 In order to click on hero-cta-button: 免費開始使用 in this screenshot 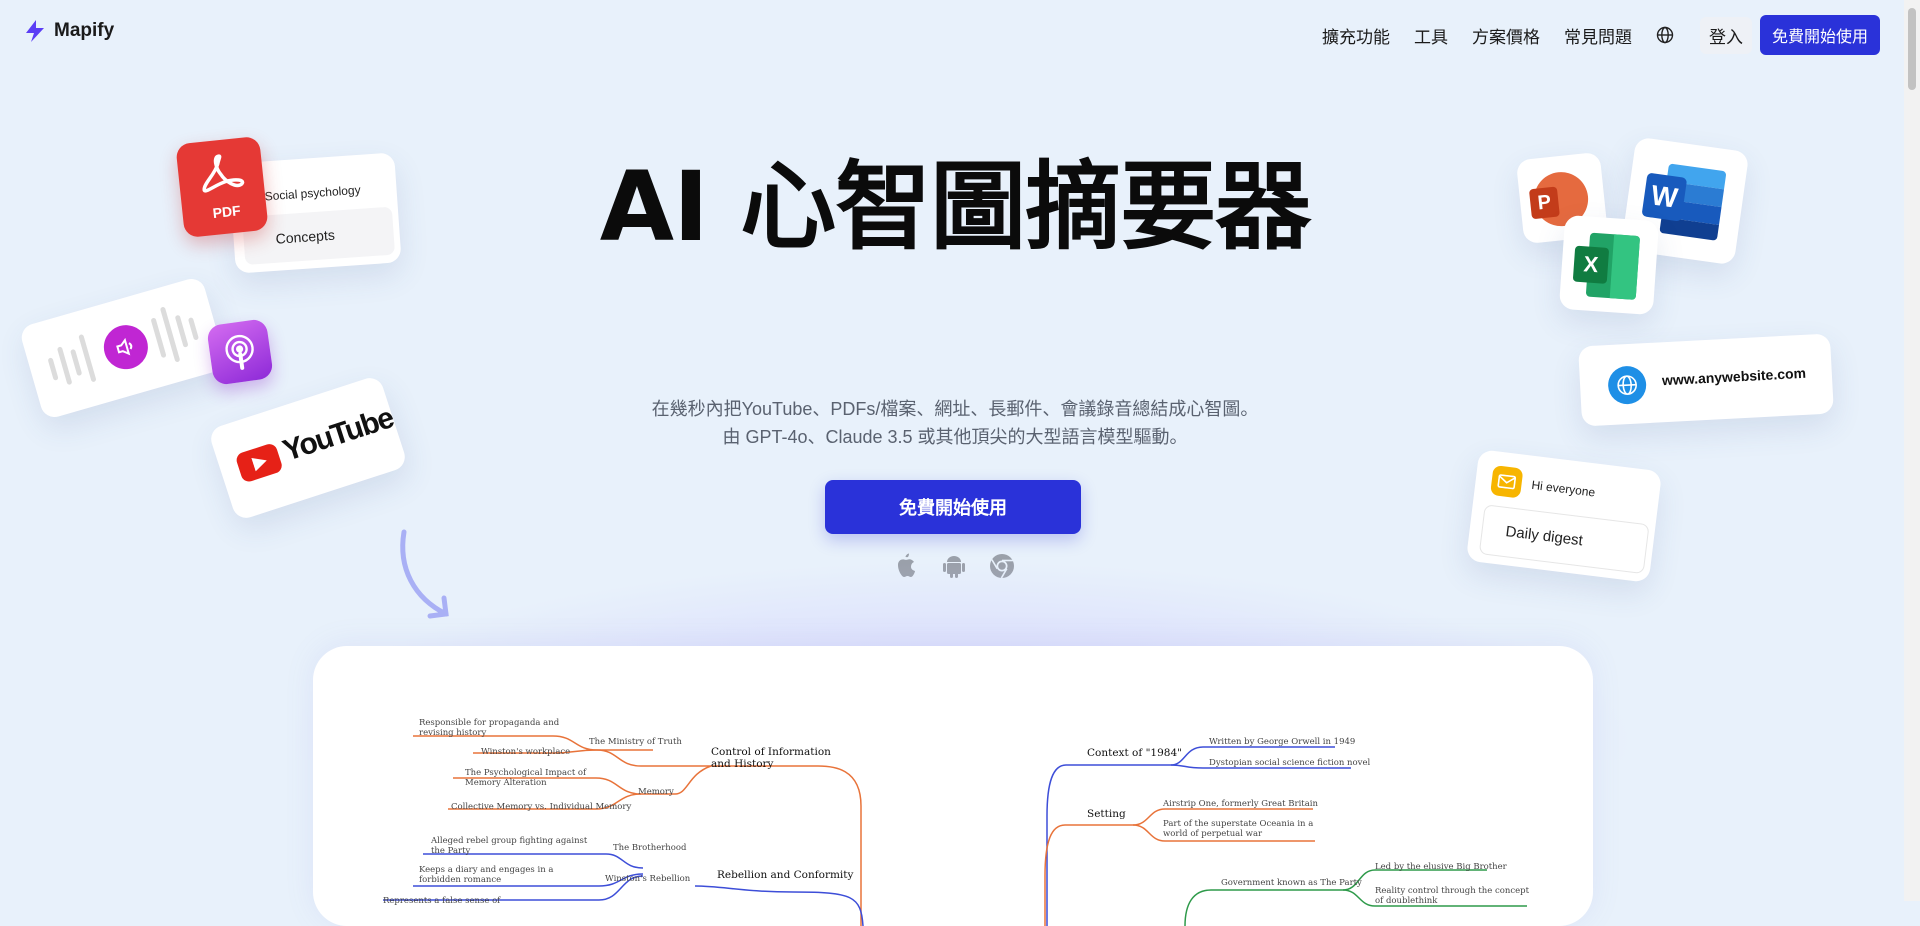, I will do `click(953, 507)`.